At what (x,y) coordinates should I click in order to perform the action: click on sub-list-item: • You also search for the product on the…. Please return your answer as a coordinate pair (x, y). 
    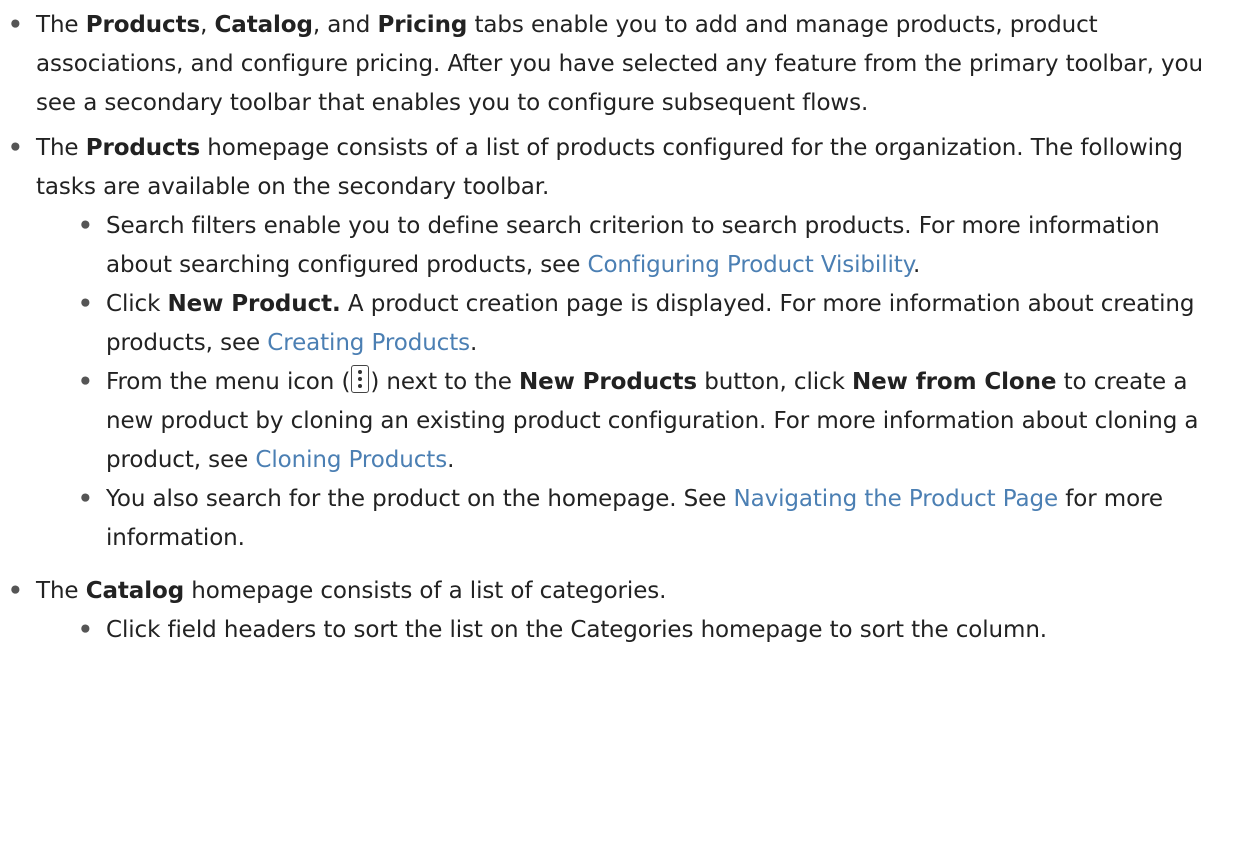
    Looking at the image, I should click on (655, 519).